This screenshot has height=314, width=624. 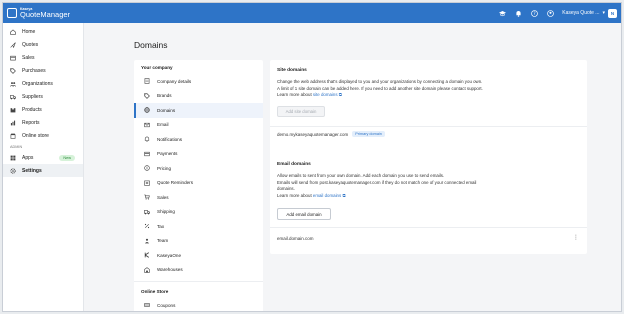 What do you see at coordinates (147, 81) in the screenshot?
I see `building-icon` at bounding box center [147, 81].